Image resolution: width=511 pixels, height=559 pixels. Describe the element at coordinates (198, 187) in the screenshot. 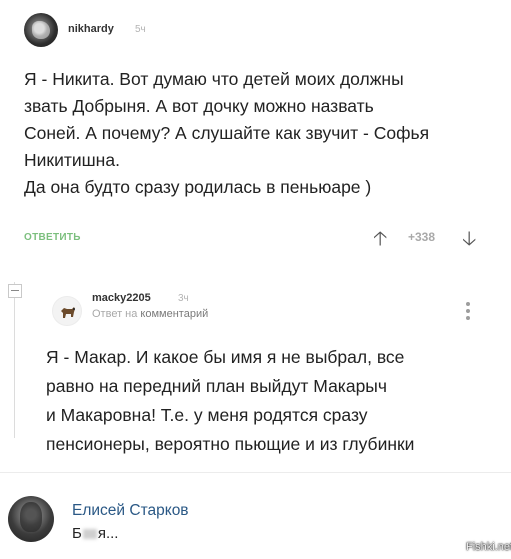

I see `comment-text-line: Да она будто сразу родилась в пеньюаре )` at that location.